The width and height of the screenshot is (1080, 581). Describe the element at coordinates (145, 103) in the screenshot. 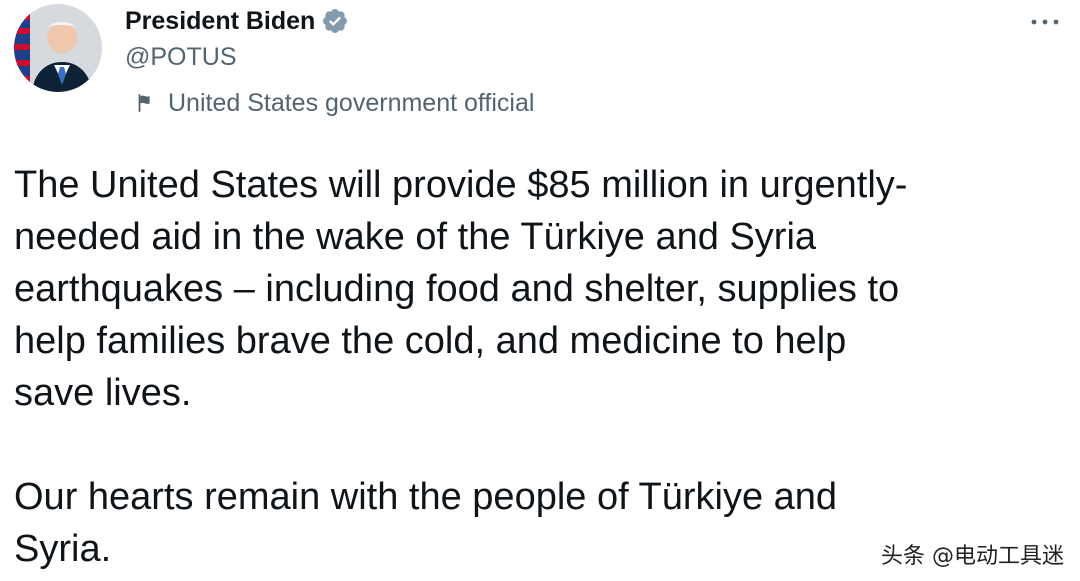

I see `flag-icon` at that location.